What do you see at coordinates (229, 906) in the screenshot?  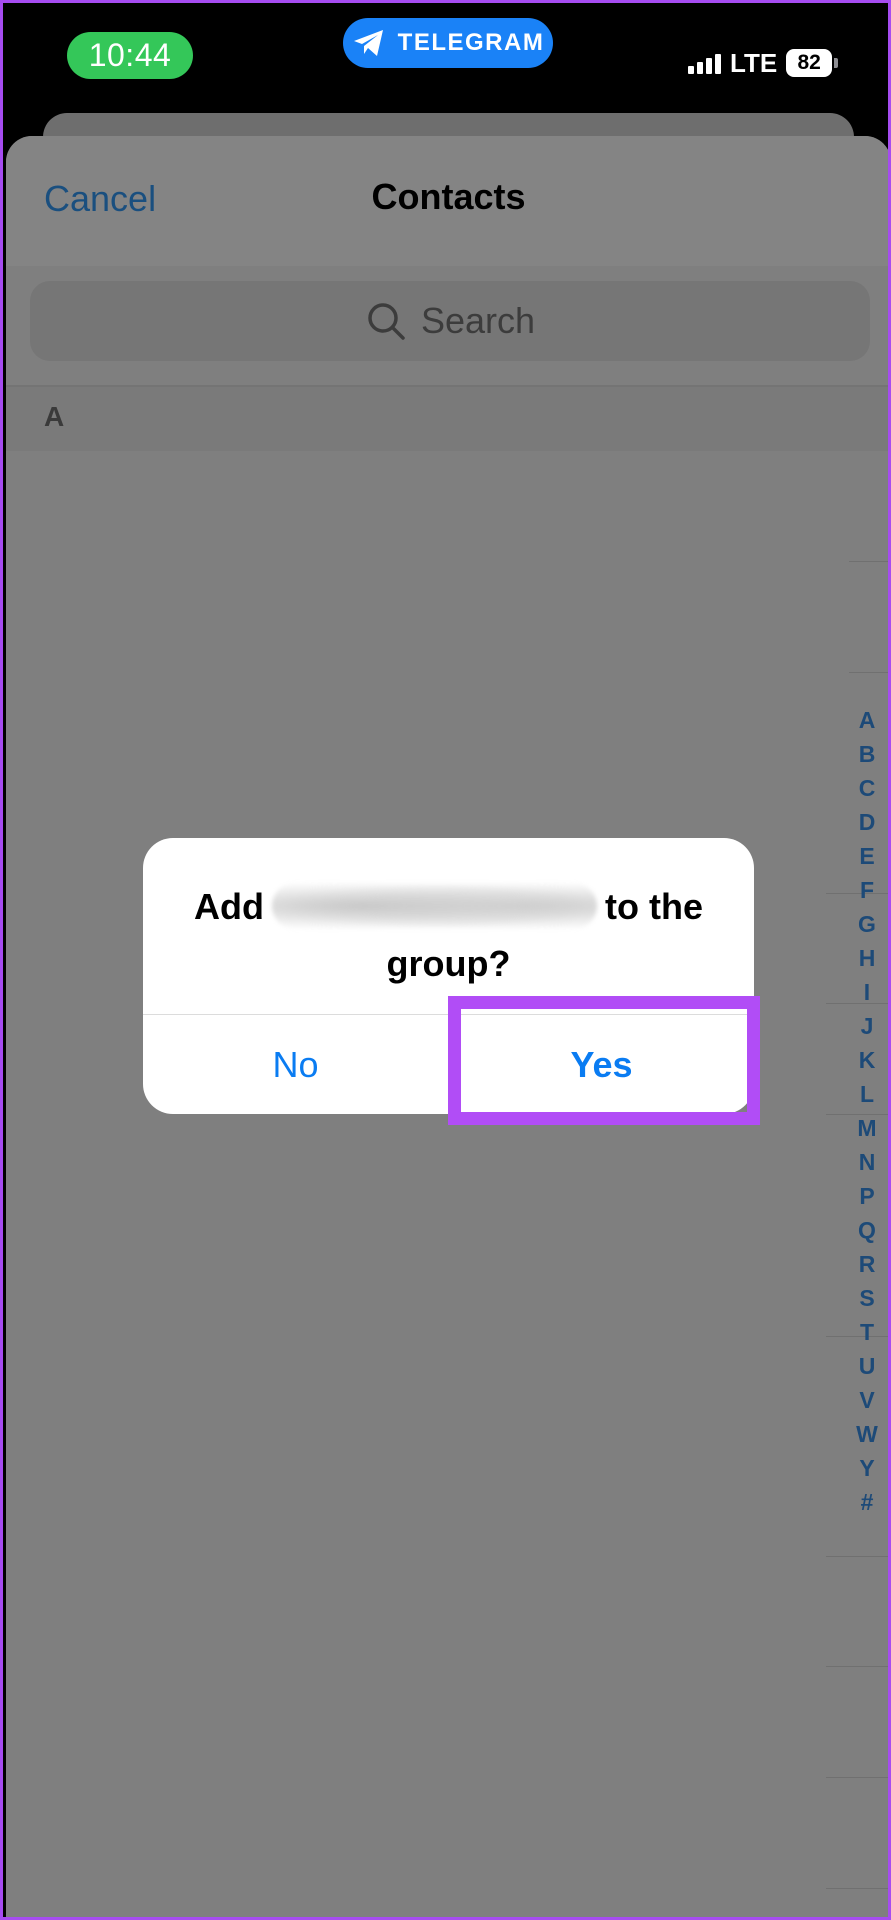 I see `alert-message-prefix: Add` at bounding box center [229, 906].